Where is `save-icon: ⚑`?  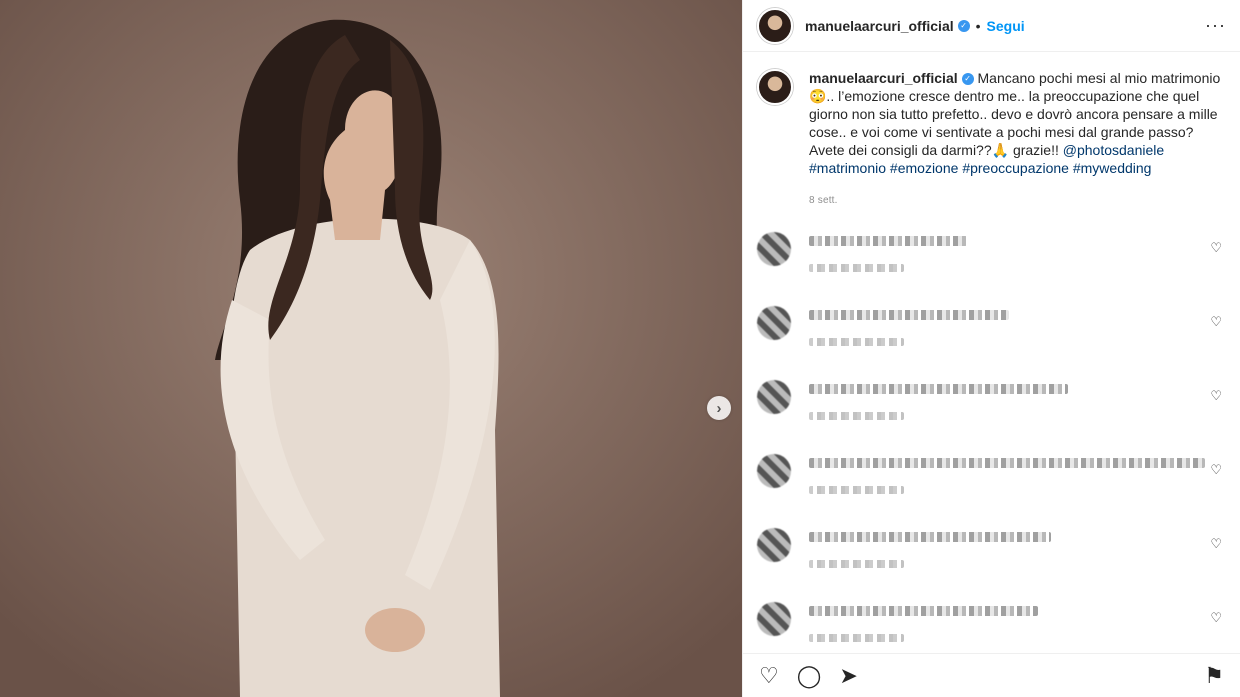 save-icon: ⚑ is located at coordinates (1214, 675).